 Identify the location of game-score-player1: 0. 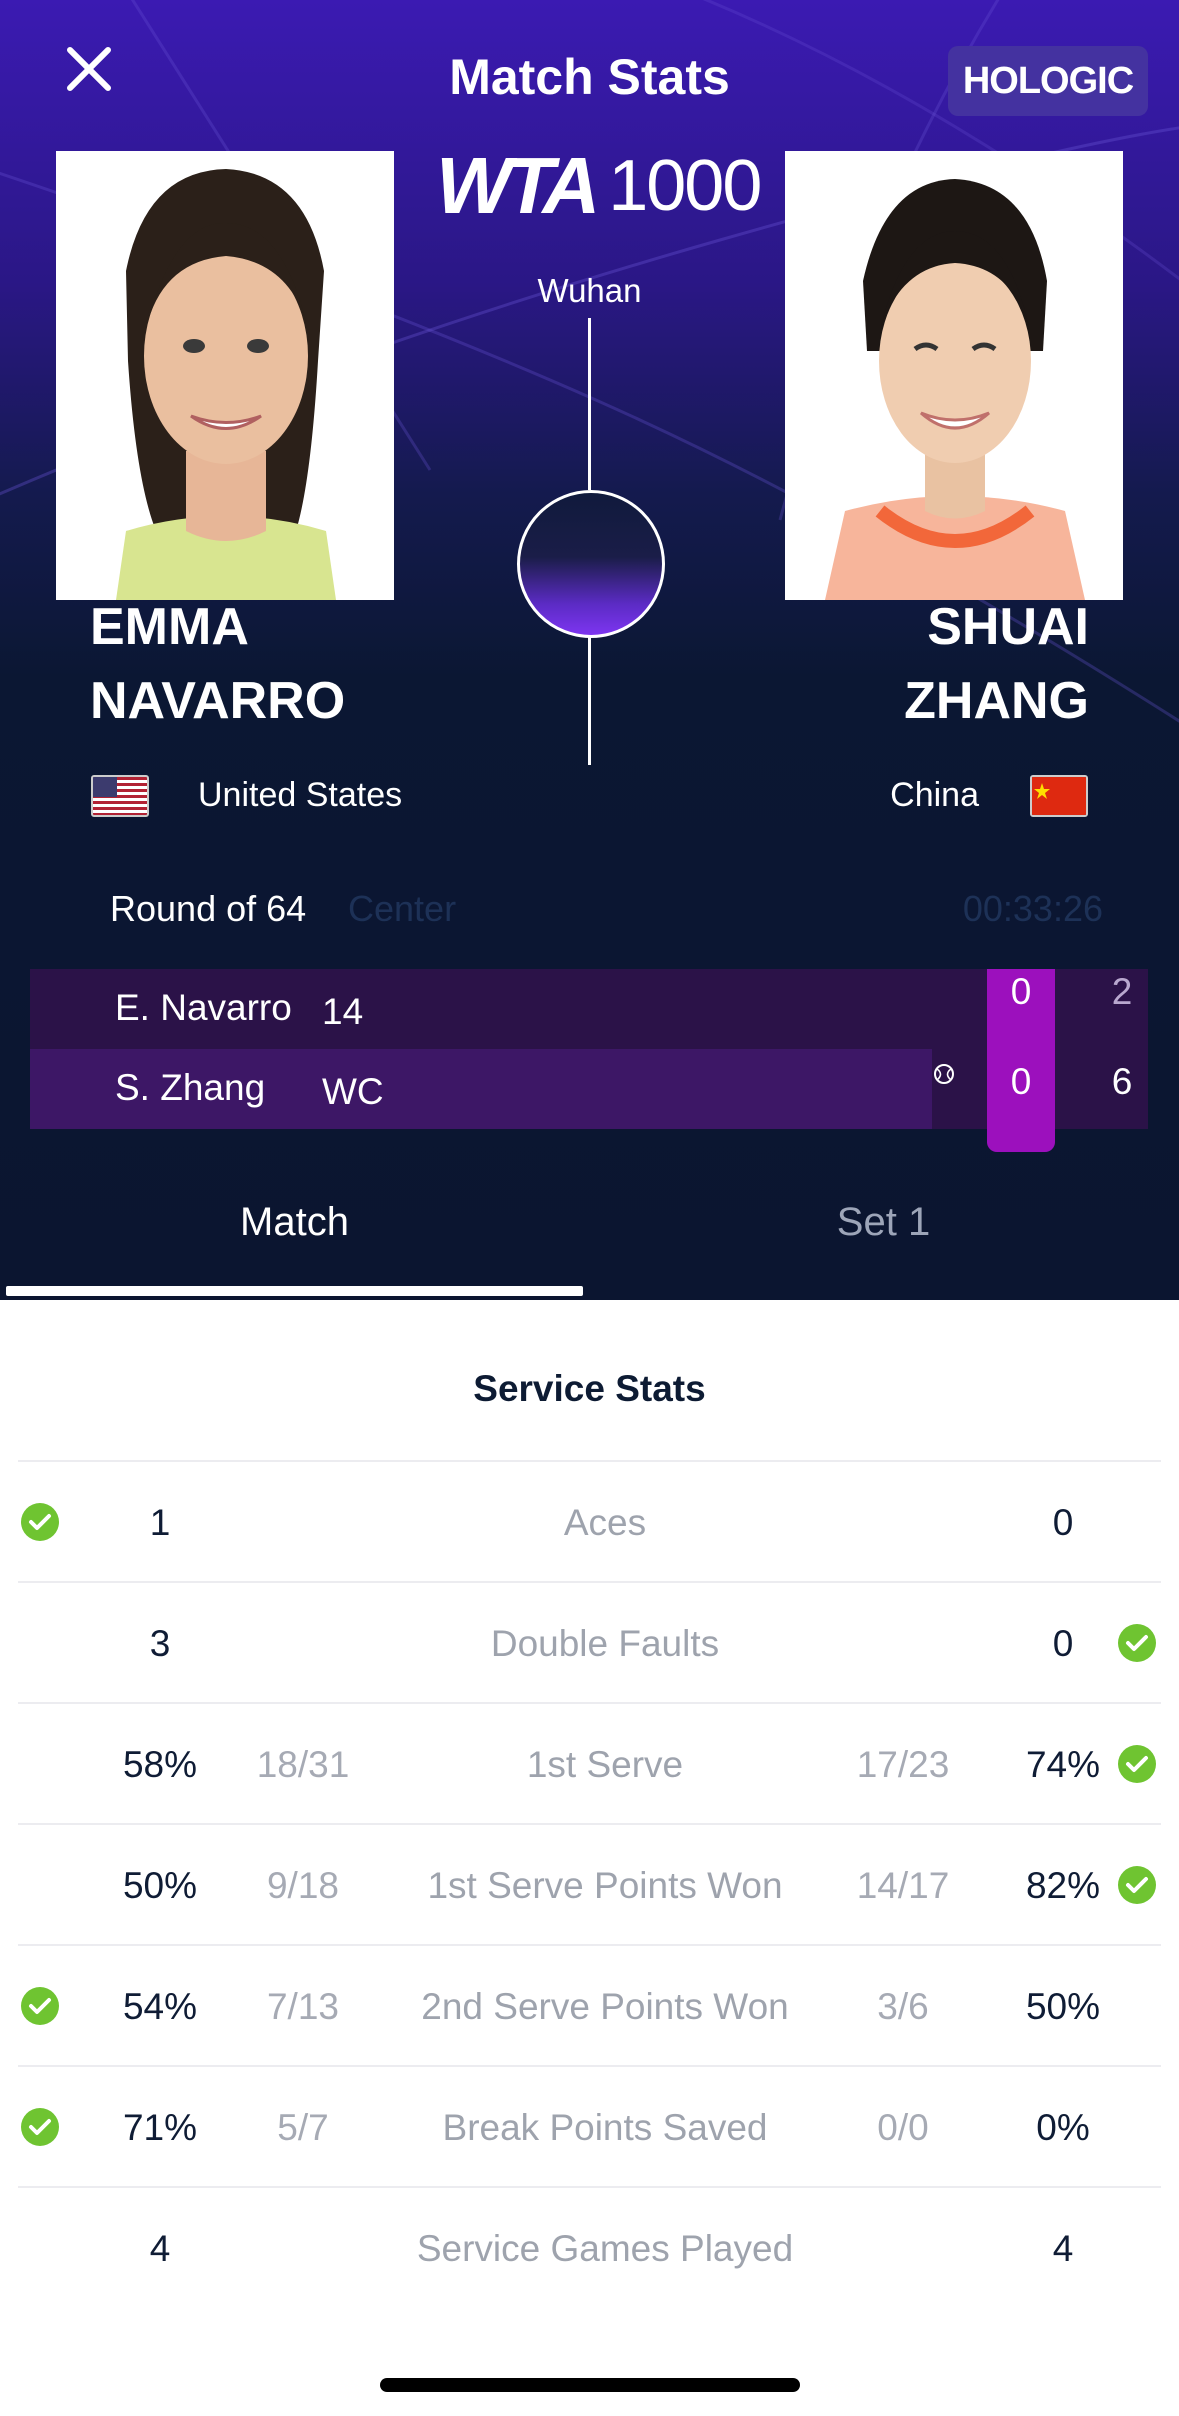
(1021, 991).